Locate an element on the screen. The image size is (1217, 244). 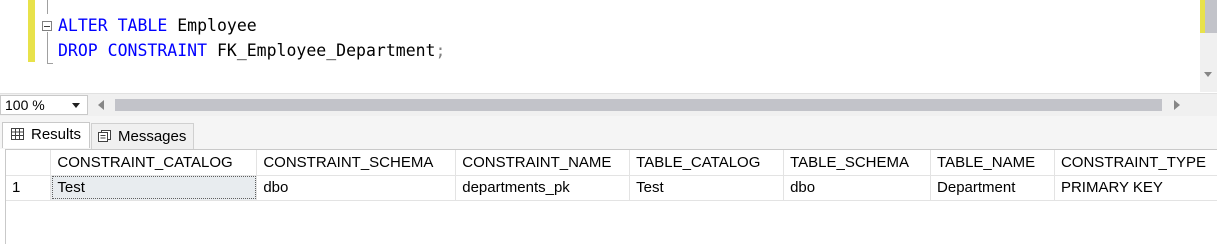
horizontal-scroll-thumb is located at coordinates (638, 105).